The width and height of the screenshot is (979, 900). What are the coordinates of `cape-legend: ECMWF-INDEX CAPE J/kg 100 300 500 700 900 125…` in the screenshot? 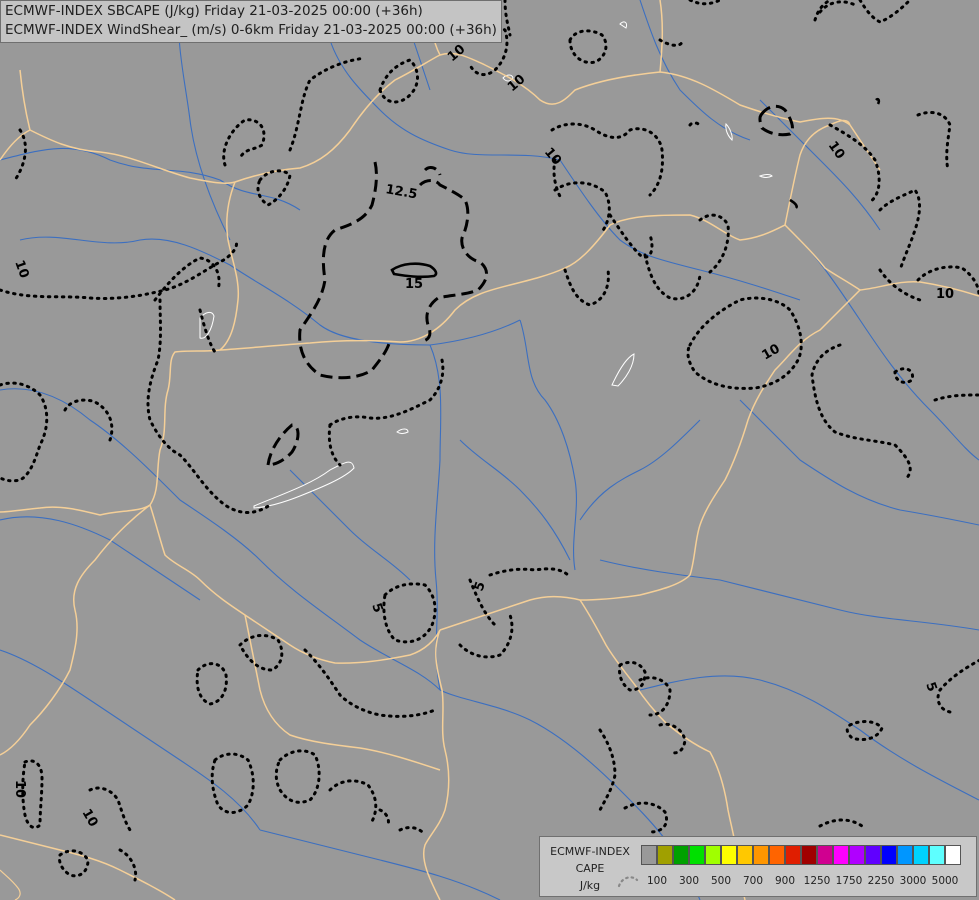 It's located at (758, 866).